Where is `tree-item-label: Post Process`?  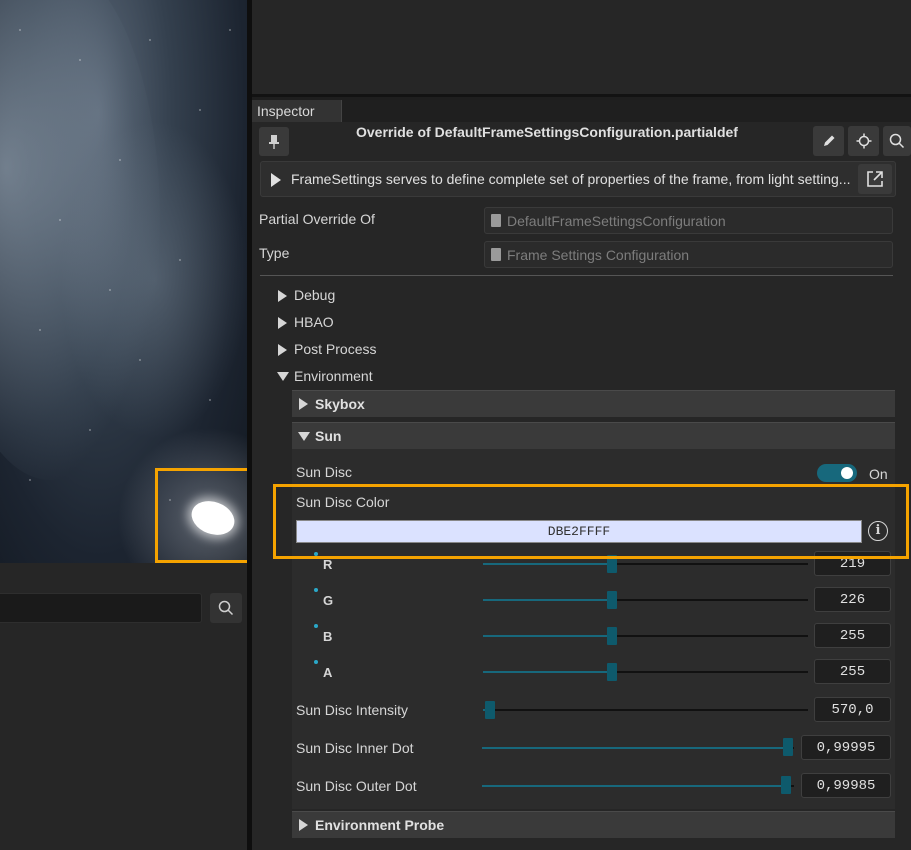
tree-item-label: Post Process is located at coordinates (335, 349).